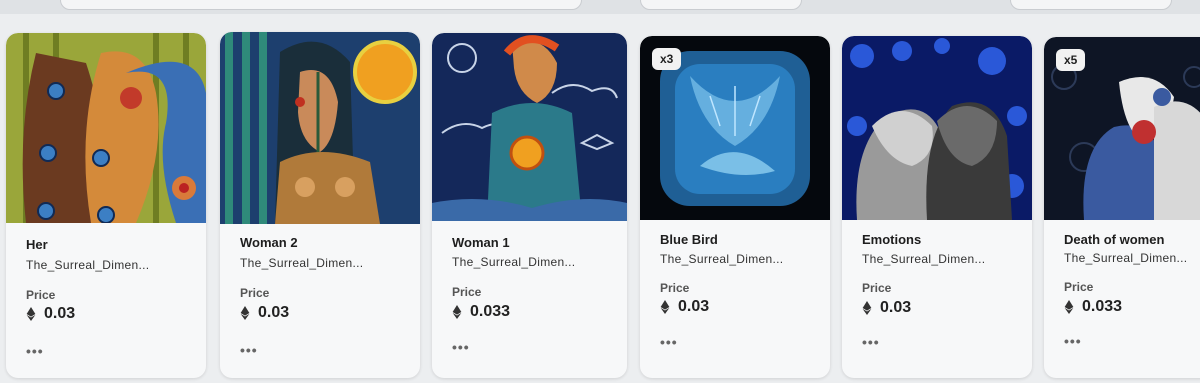  What do you see at coordinates (1114, 239) in the screenshot?
I see `nft-title: Death of women` at bounding box center [1114, 239].